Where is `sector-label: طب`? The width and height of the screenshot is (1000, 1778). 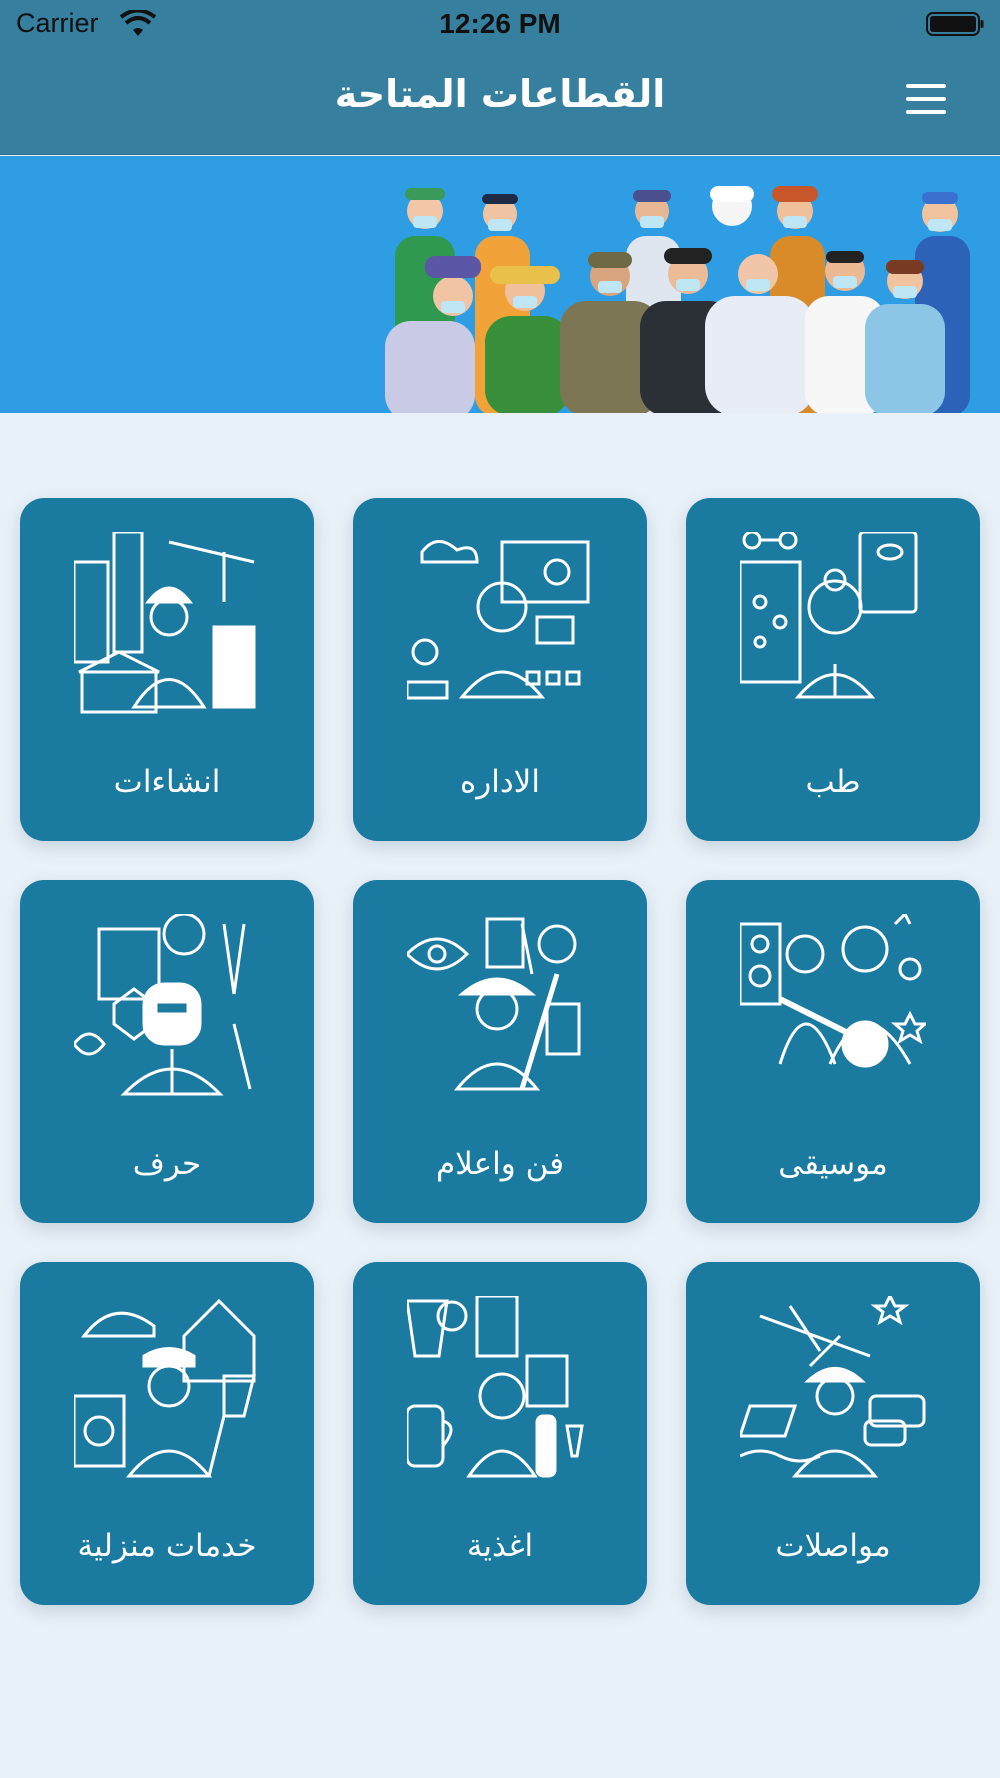
sector-label: طب is located at coordinates (833, 782).